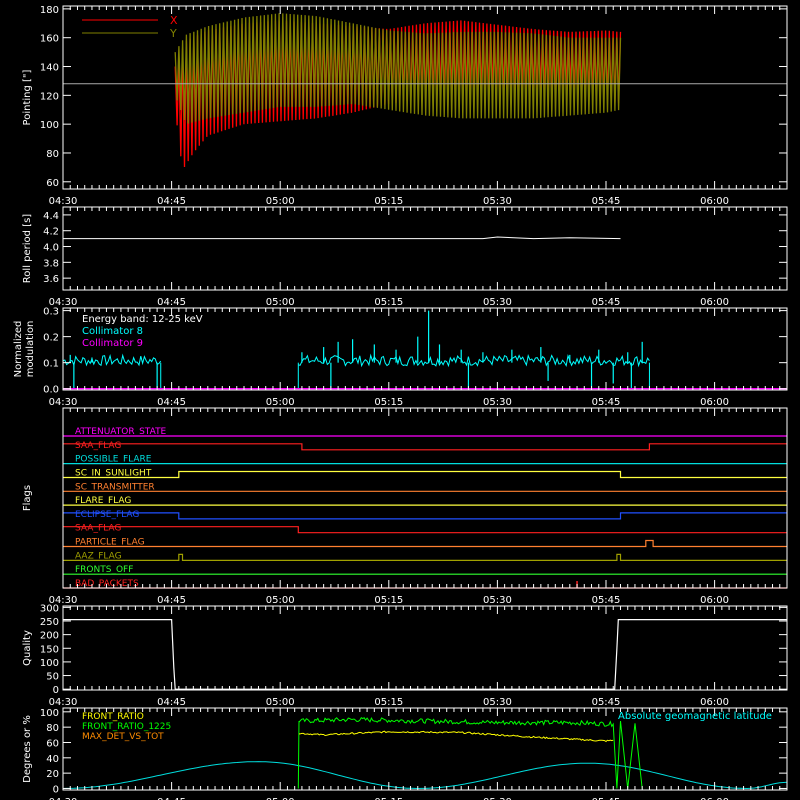 Image resolution: width=800 pixels, height=800 pixels. What do you see at coordinates (51, 312) in the screenshot?
I see `y-tick-label: 0.3` at bounding box center [51, 312].